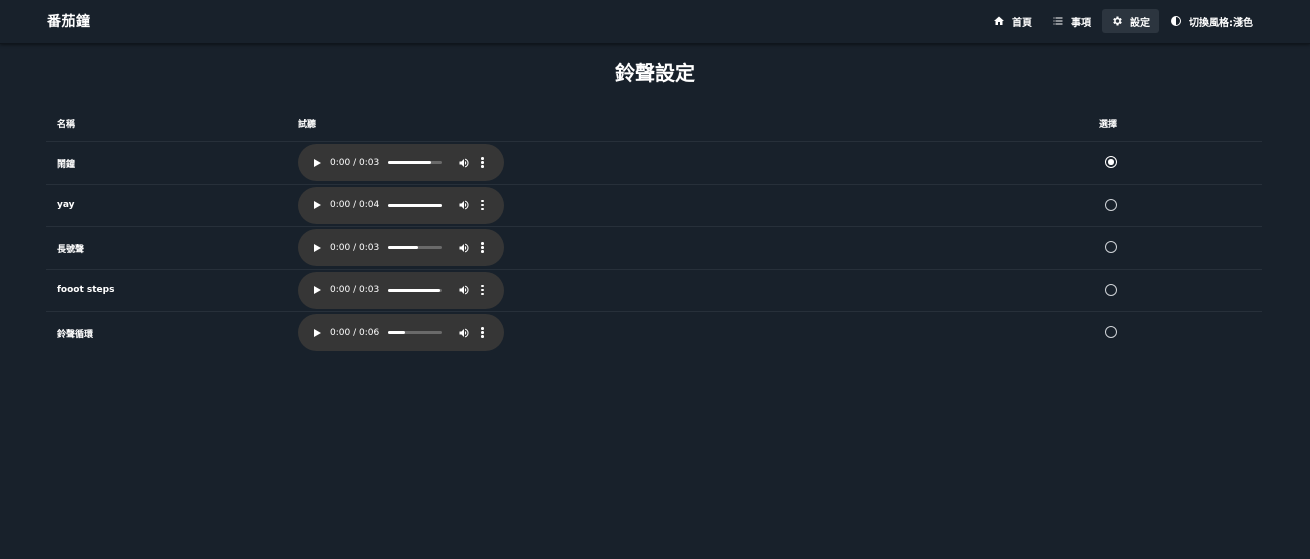 Image resolution: width=1310 pixels, height=559 pixels. Describe the element at coordinates (75, 335) in the screenshot. I see `ringtone-name: 鈴聲循環` at that location.